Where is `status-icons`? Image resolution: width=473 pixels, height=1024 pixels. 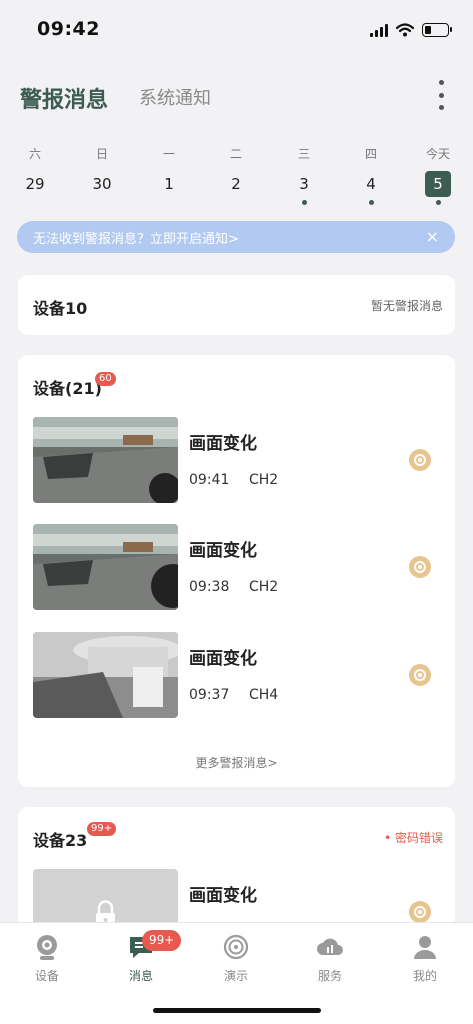 status-icons is located at coordinates (411, 30).